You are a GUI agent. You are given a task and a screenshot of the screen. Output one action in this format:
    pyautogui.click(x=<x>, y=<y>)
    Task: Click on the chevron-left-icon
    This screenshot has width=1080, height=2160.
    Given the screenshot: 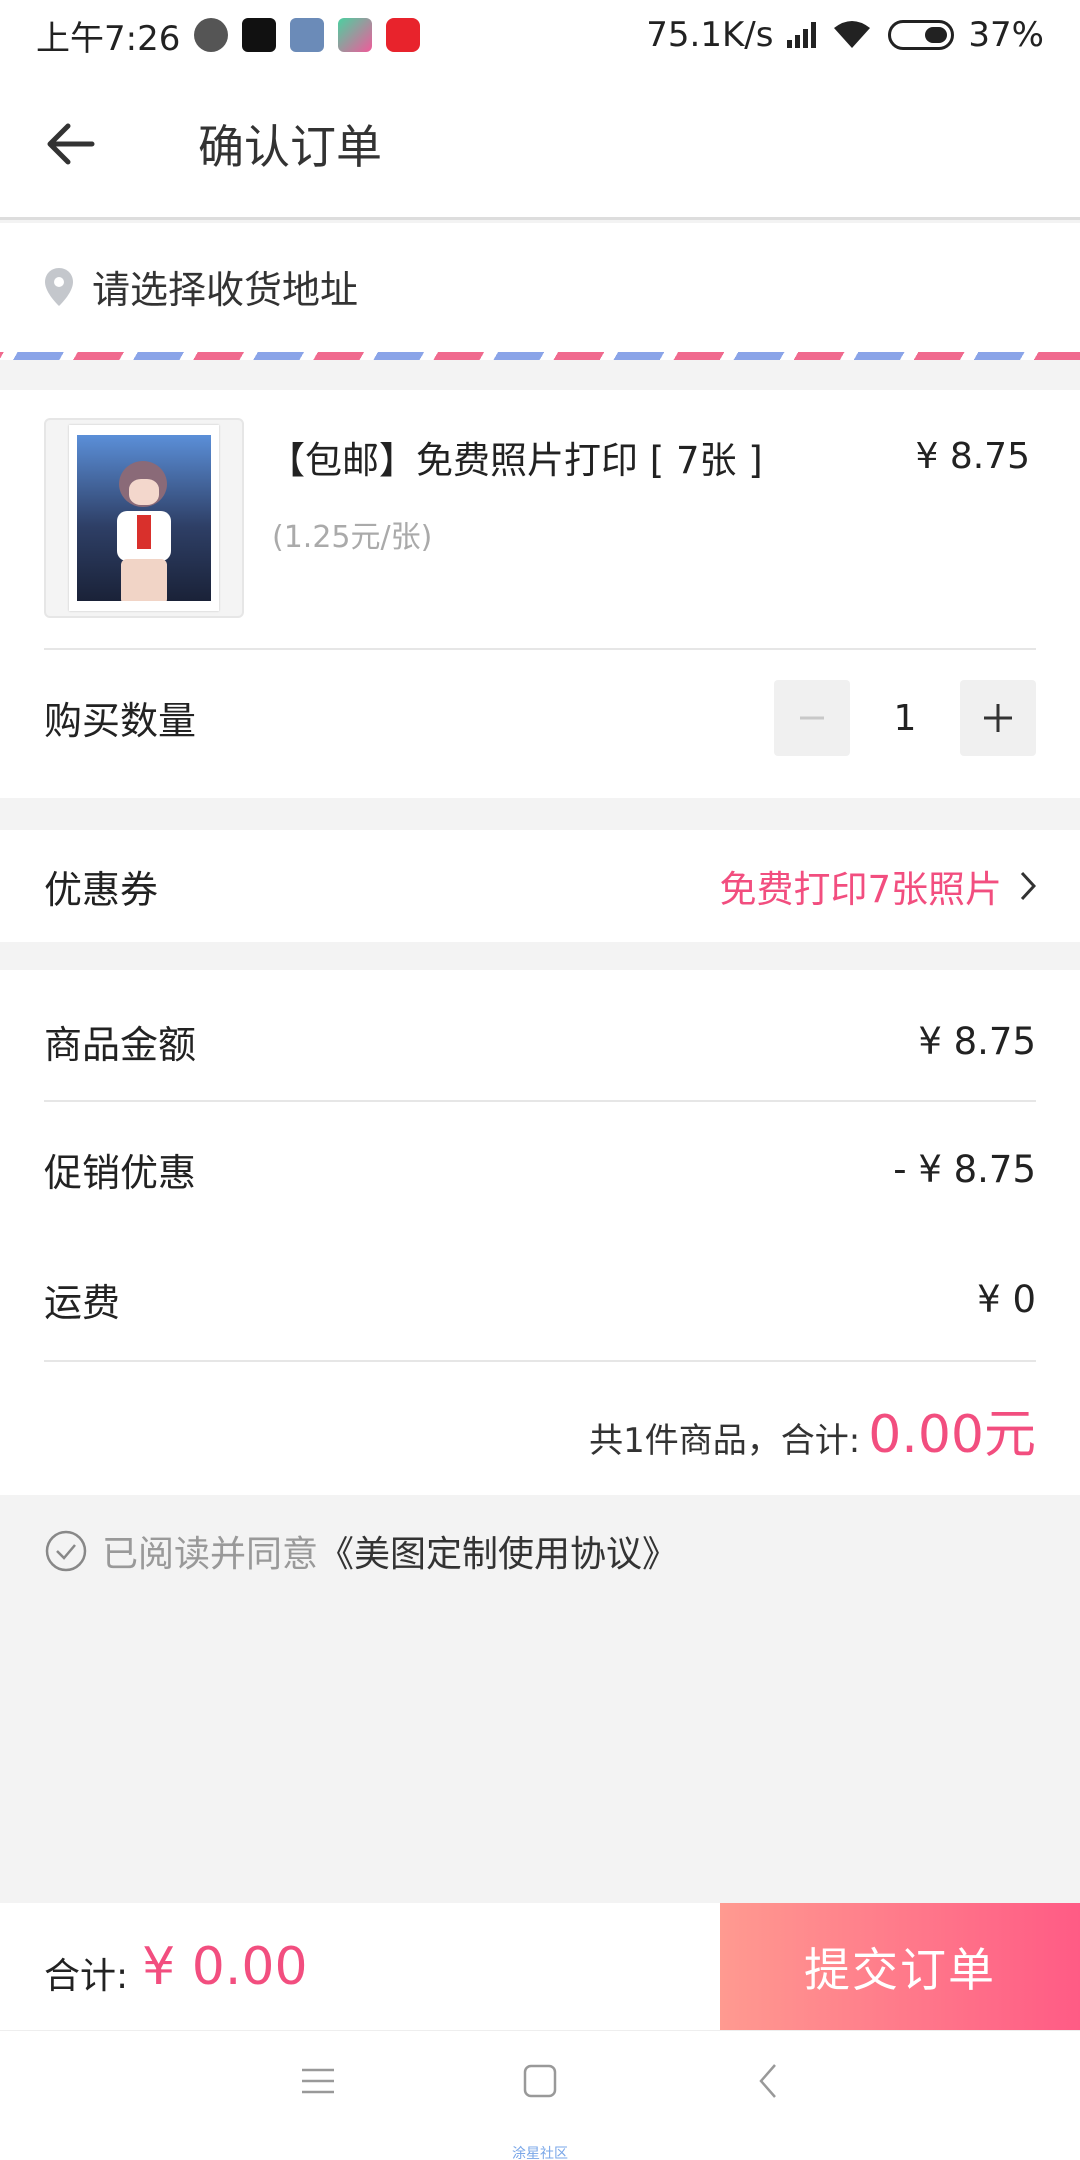 What is the action you would take?
    pyautogui.click(x=767, y=2081)
    